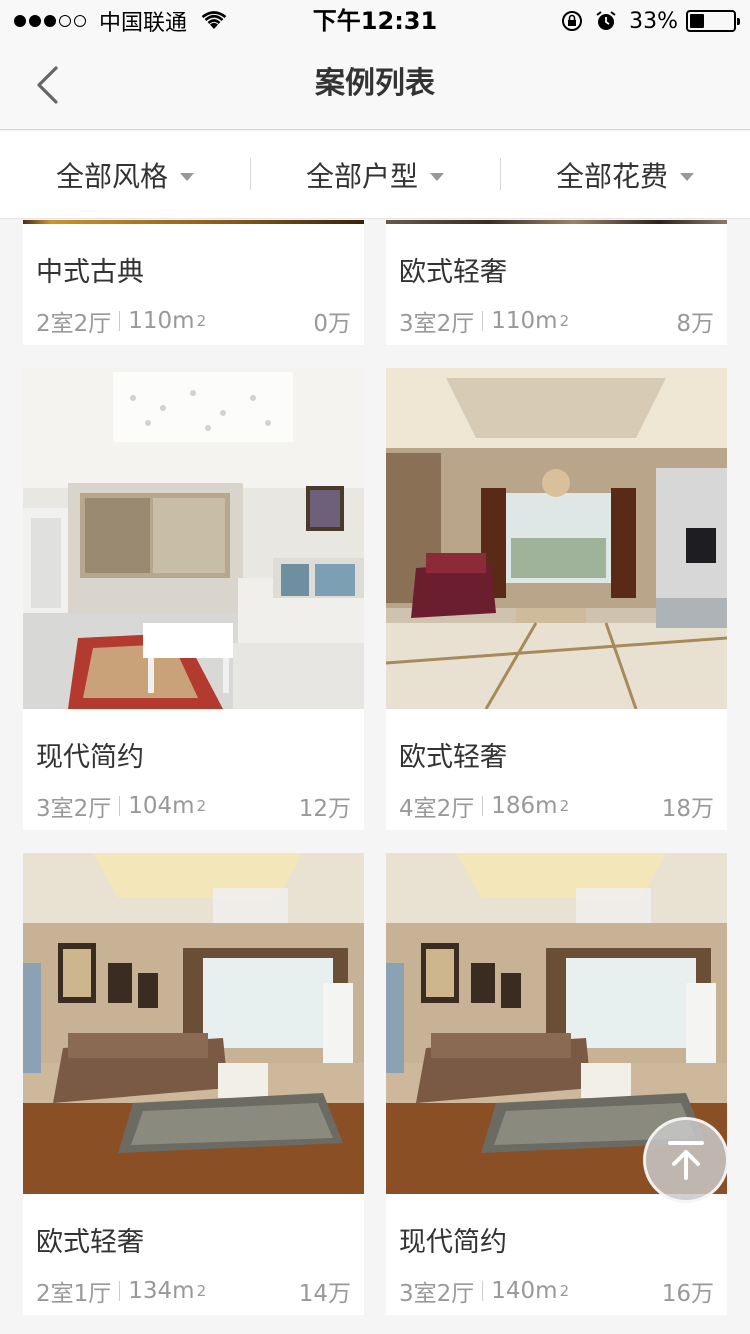 The width and height of the screenshot is (750, 1334). I want to click on case-card: 中式古典 2室2厅 110m 2 0万, so click(193, 282).